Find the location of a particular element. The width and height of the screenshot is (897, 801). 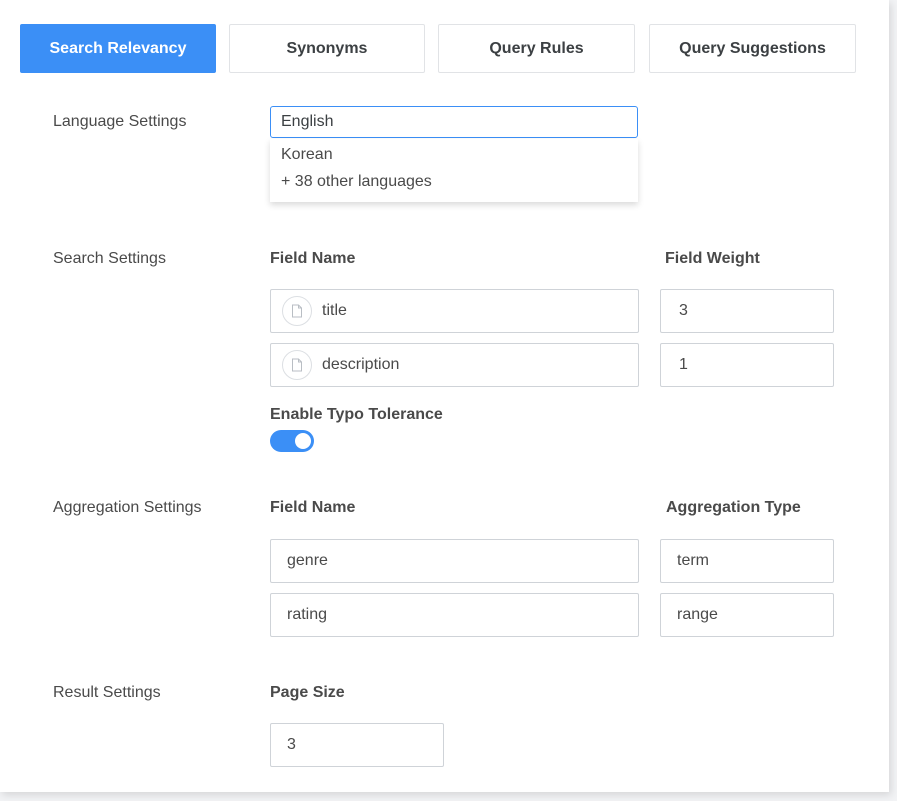

language-settings-label: Language Settings is located at coordinates (120, 121).